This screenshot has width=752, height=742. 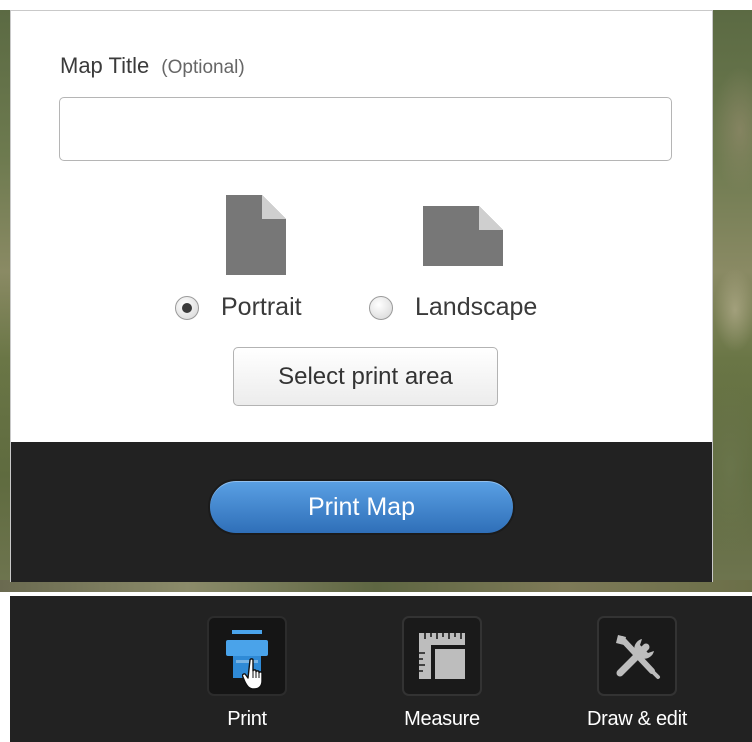 I want to click on ruler-icon, so click(x=442, y=656).